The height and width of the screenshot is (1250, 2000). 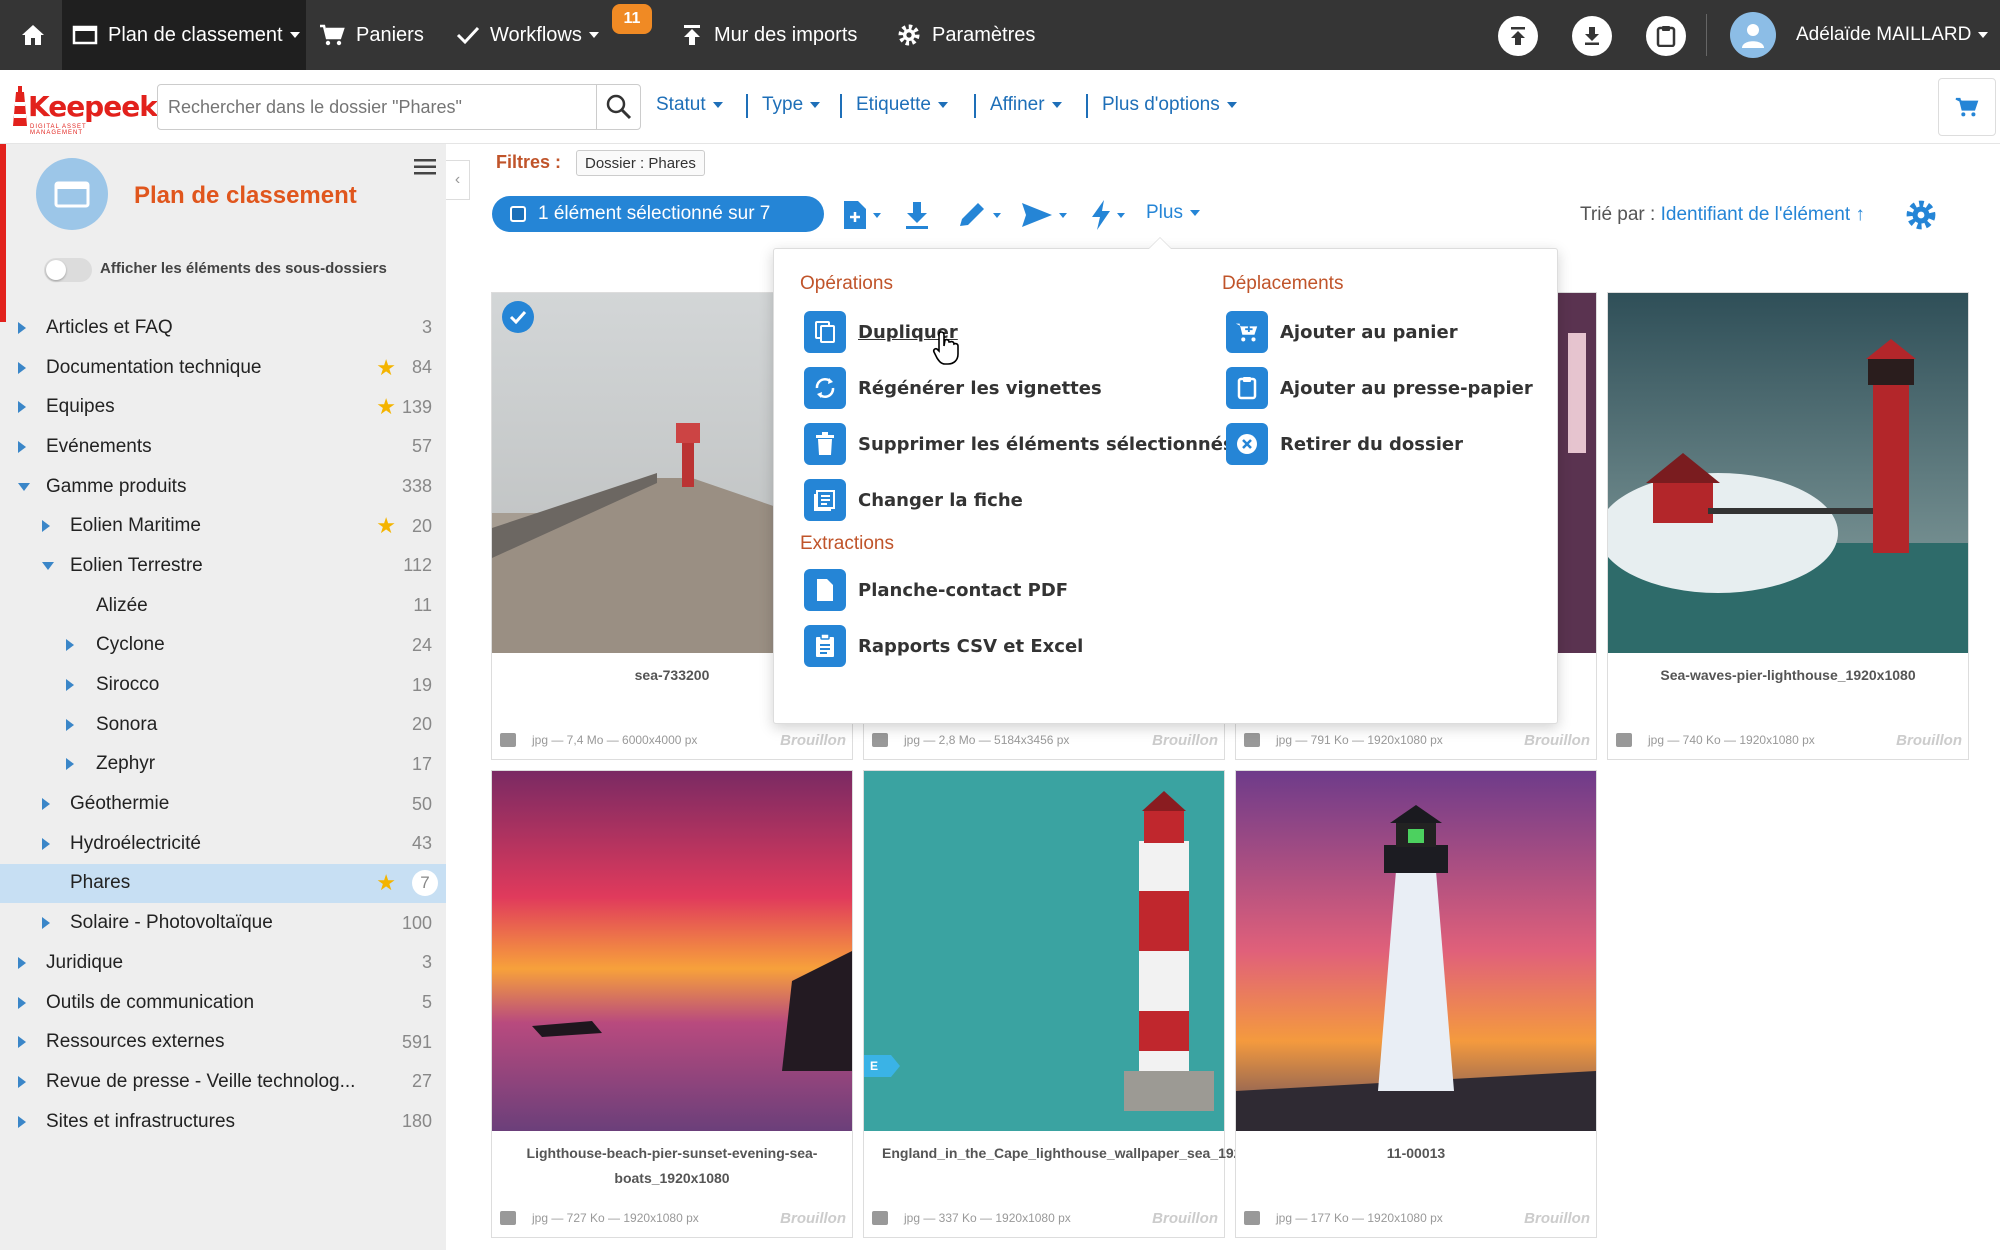 I want to click on sidebar-item: Hydroélectricité 43, so click(x=223, y=844).